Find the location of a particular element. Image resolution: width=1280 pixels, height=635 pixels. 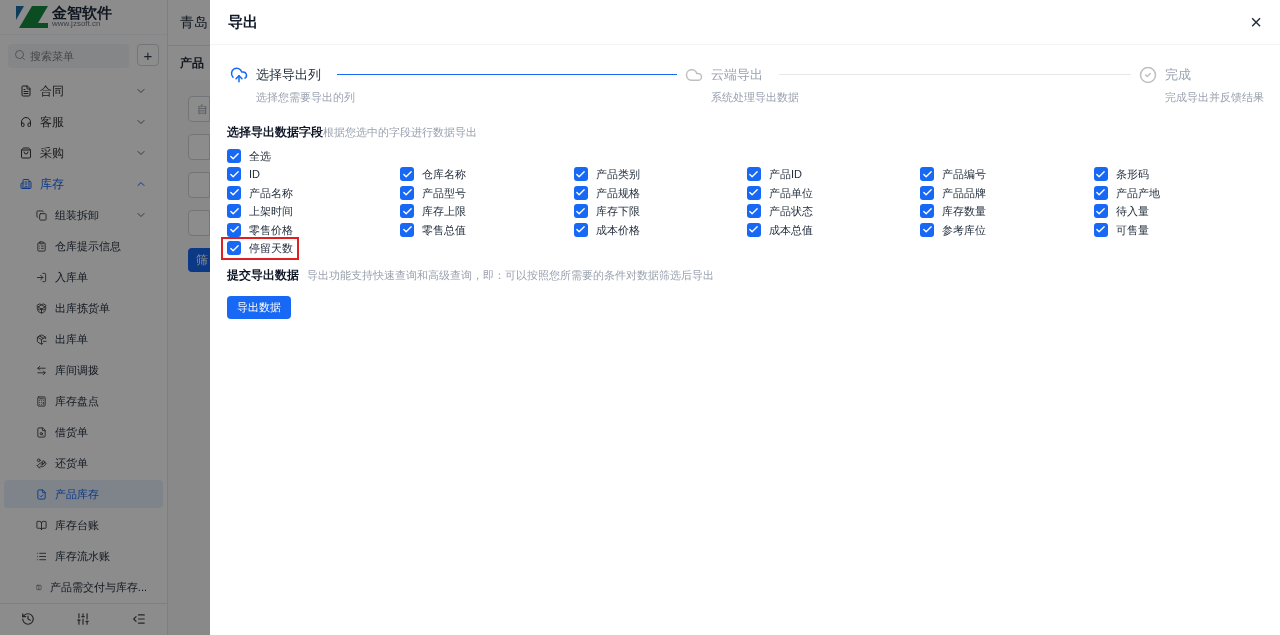

collapse-menu-icon is located at coordinates (139, 619).